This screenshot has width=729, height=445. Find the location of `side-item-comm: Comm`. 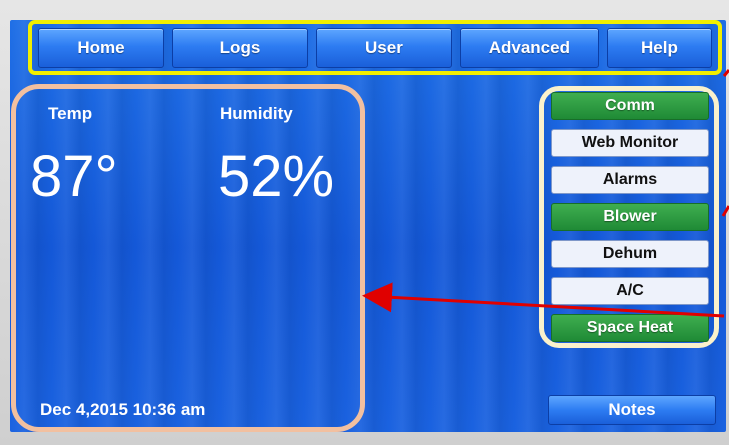

side-item-comm: Comm is located at coordinates (630, 106).